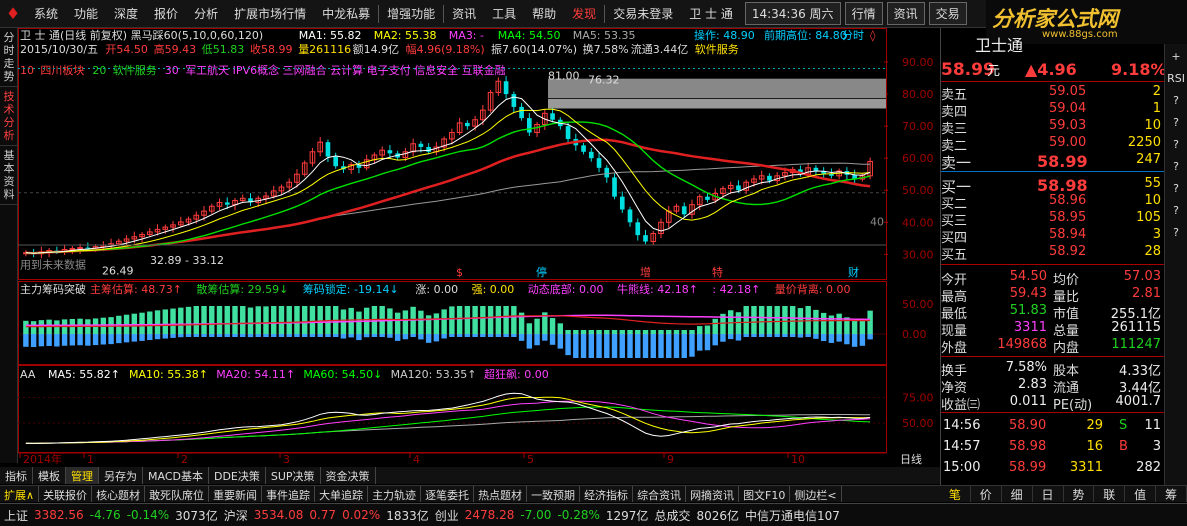 This screenshot has width=1187, height=526. What do you see at coordinates (1067, 125) in the screenshot?
I see `ask-price: 59.03` at bounding box center [1067, 125].